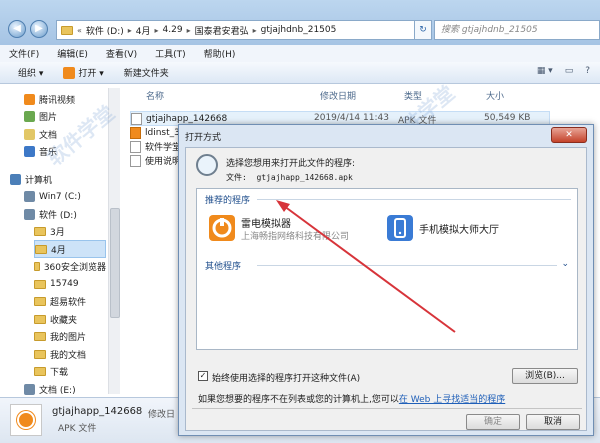 This screenshot has width=600, height=443. What do you see at coordinates (39, 29) in the screenshot?
I see `forward-arrow-icon: ▶` at bounding box center [39, 29].